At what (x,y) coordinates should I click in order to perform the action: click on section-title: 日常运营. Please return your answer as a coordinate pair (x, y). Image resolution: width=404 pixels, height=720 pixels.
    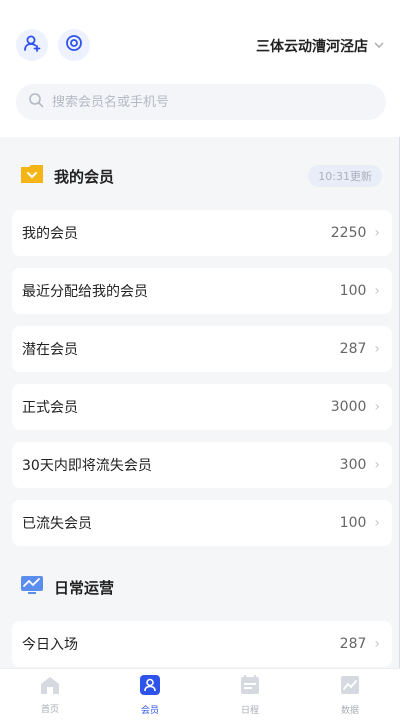
    Looking at the image, I should click on (84, 587).